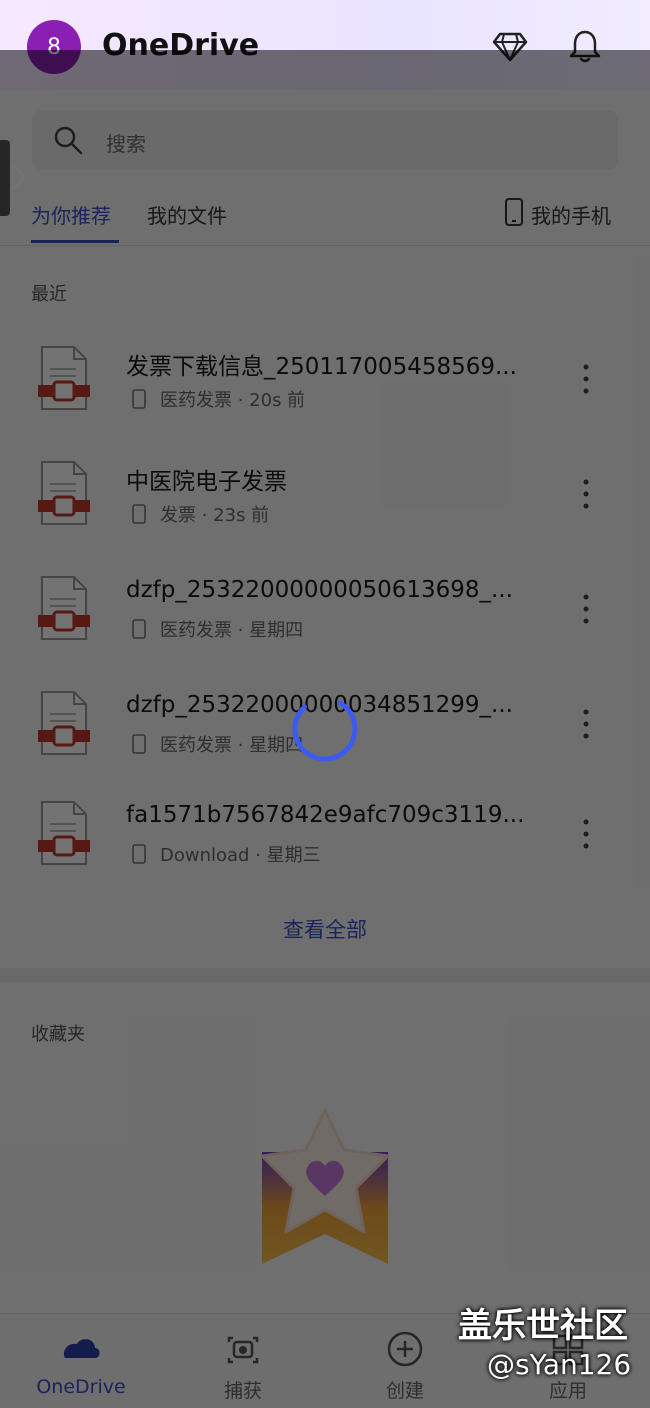 The image size is (650, 1408). Describe the element at coordinates (243, 1350) in the screenshot. I see `camera-icon` at that location.